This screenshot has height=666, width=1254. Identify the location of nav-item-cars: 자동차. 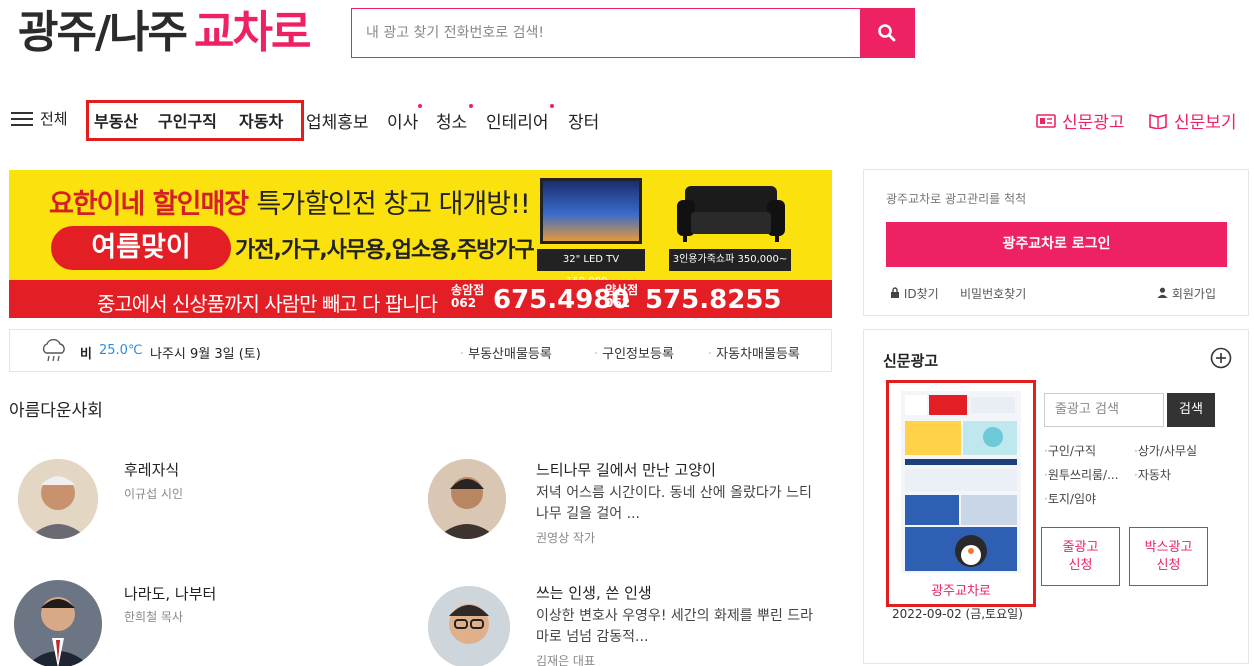
(261, 120).